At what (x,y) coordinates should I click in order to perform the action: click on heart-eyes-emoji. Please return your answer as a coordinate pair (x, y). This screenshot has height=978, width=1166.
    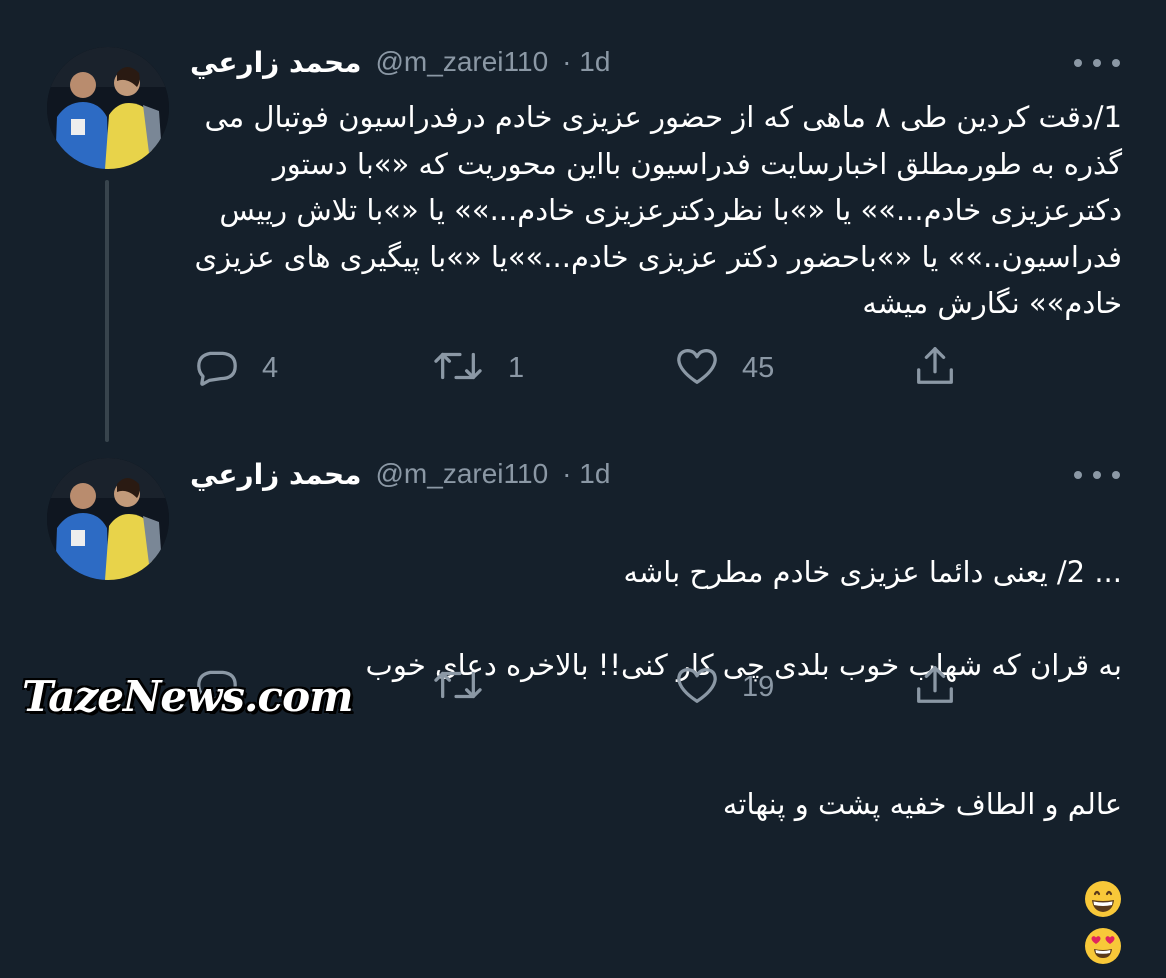
    Looking at the image, I should click on (1103, 922).